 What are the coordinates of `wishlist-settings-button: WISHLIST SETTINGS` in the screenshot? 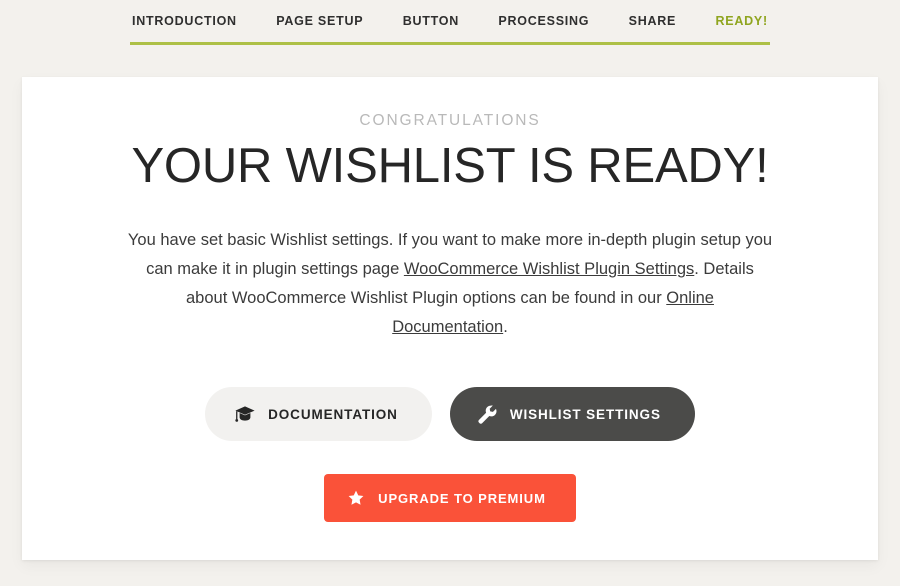 It's located at (572, 414).